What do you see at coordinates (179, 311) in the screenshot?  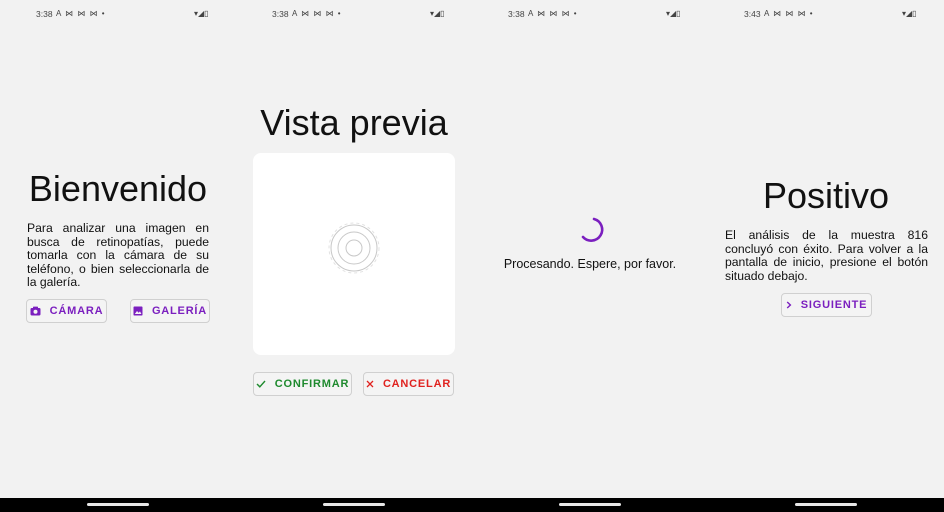 I see `gallery-button-label: GALERÍA` at bounding box center [179, 311].